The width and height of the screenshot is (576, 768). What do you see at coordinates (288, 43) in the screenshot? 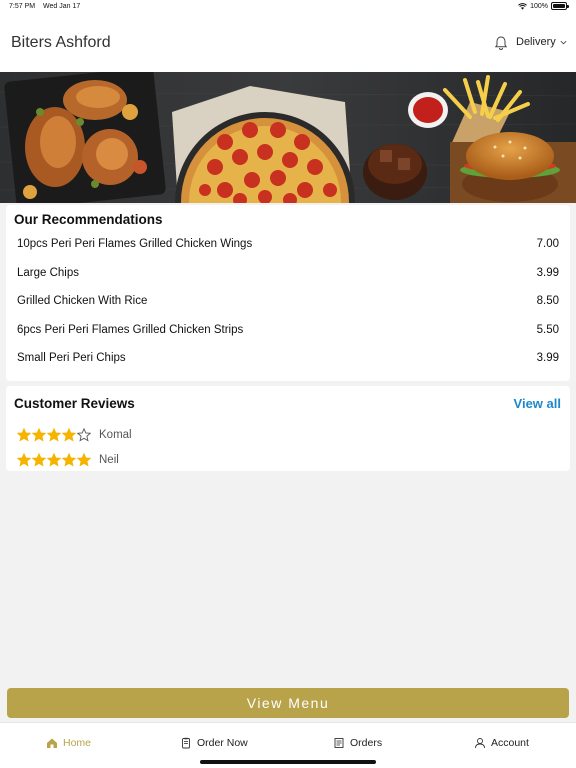
I see `app-header: Biters Ashford Delivery` at bounding box center [288, 43].